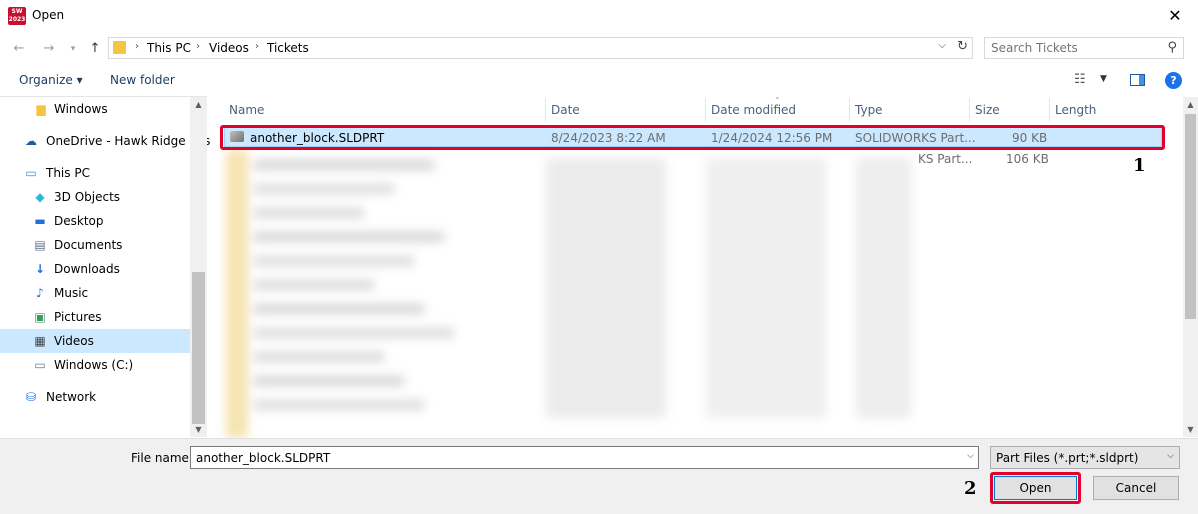  Describe the element at coordinates (40, 221) in the screenshot. I see `desktop-icon: ▬` at that location.